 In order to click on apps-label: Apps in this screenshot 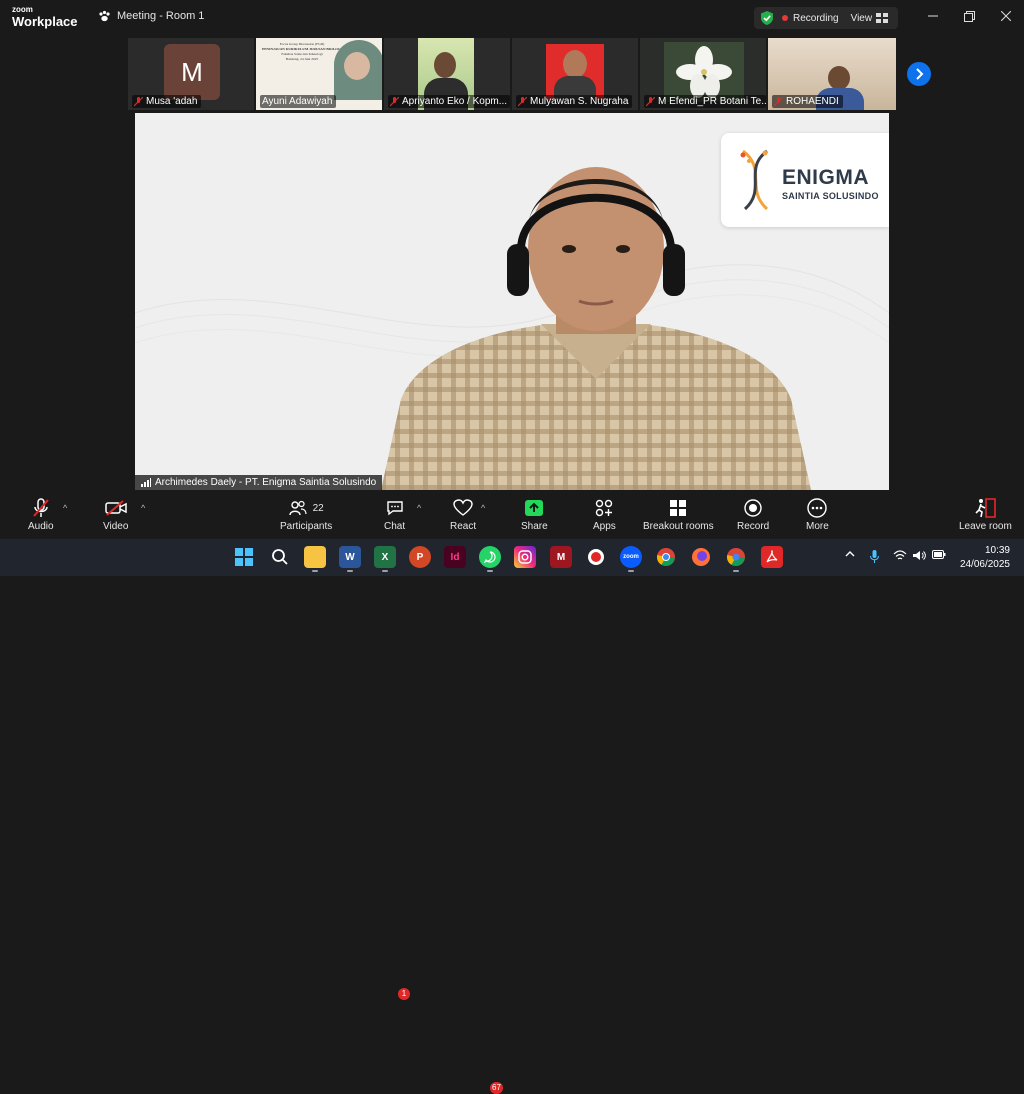, I will do `click(604, 526)`.